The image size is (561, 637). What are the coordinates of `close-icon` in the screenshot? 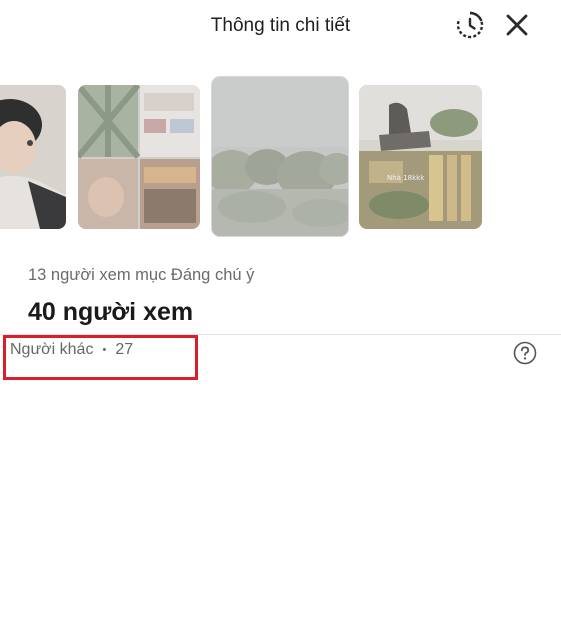 It's located at (517, 25).